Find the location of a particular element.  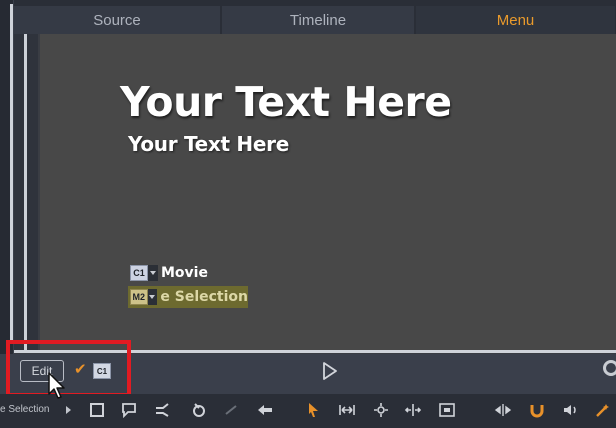

fit-width-icon is located at coordinates (347, 410).